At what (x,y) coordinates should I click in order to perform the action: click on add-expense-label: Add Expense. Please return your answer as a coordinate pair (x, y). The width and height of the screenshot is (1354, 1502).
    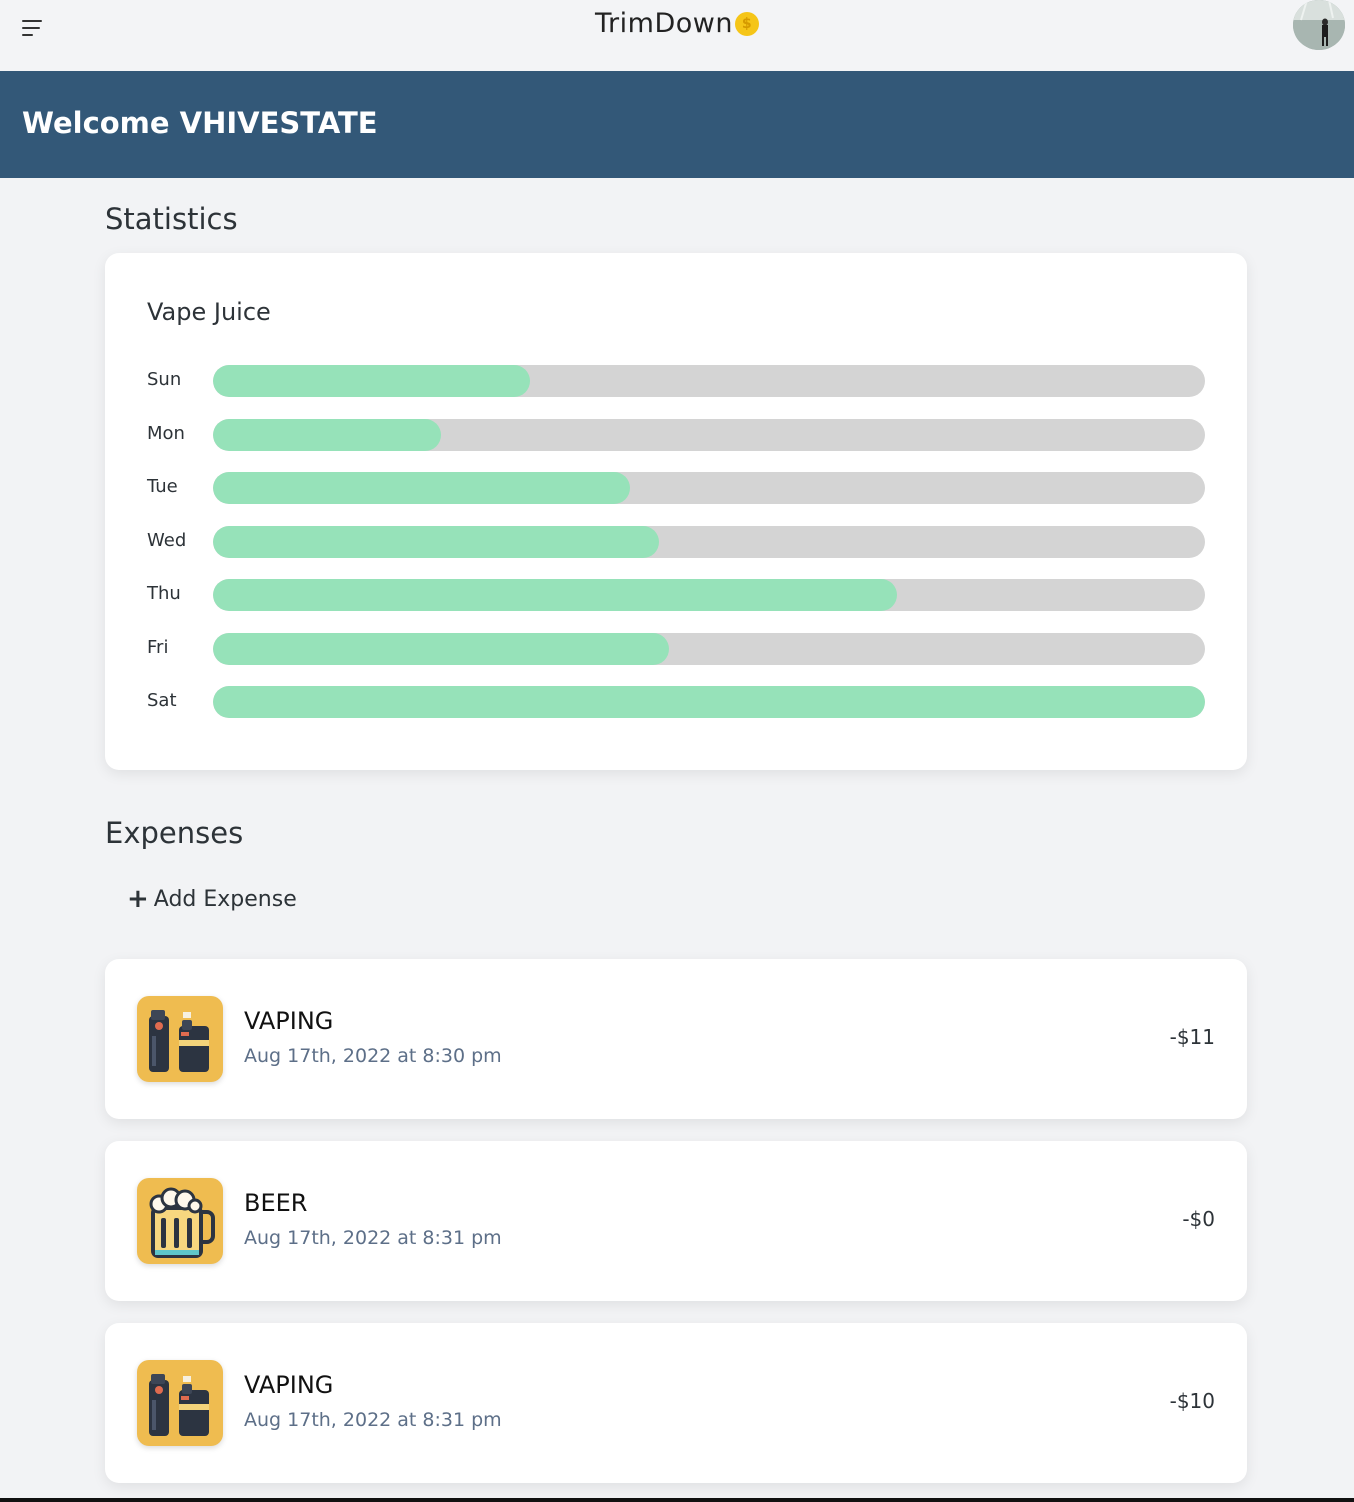
    Looking at the image, I should click on (225, 899).